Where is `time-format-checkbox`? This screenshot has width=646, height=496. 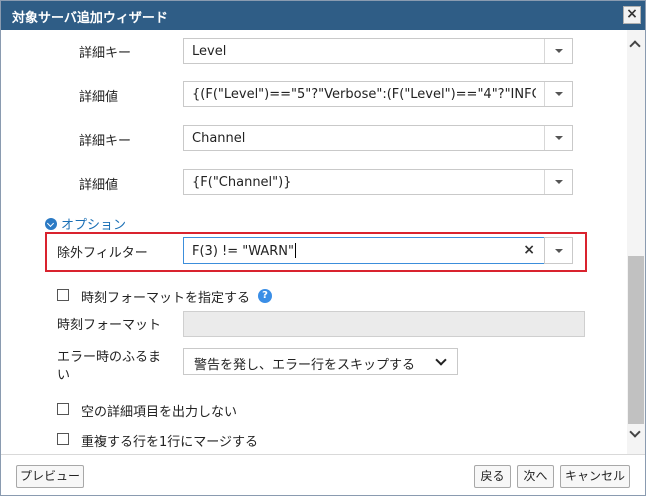 time-format-checkbox is located at coordinates (63, 295).